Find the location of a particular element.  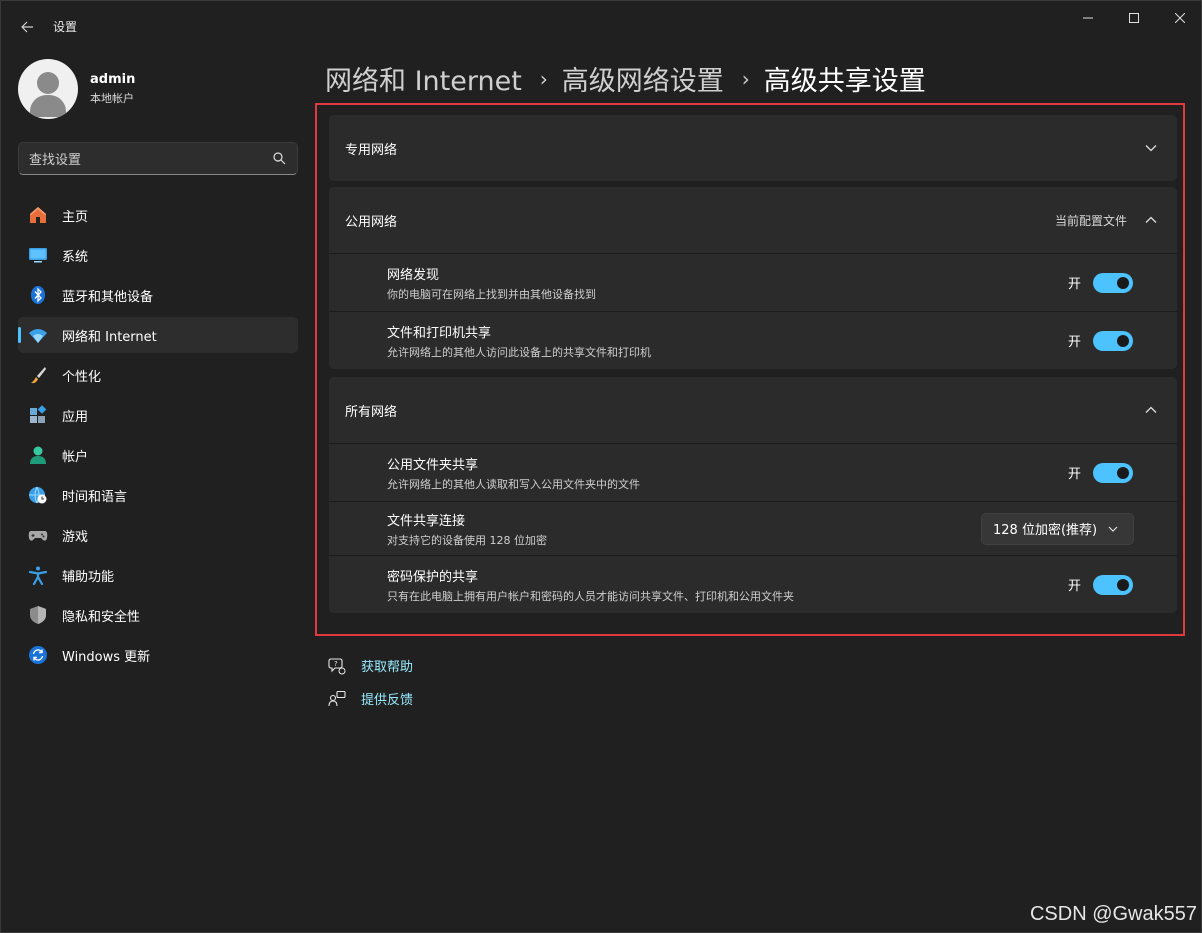

system-icon is located at coordinates (38, 255).